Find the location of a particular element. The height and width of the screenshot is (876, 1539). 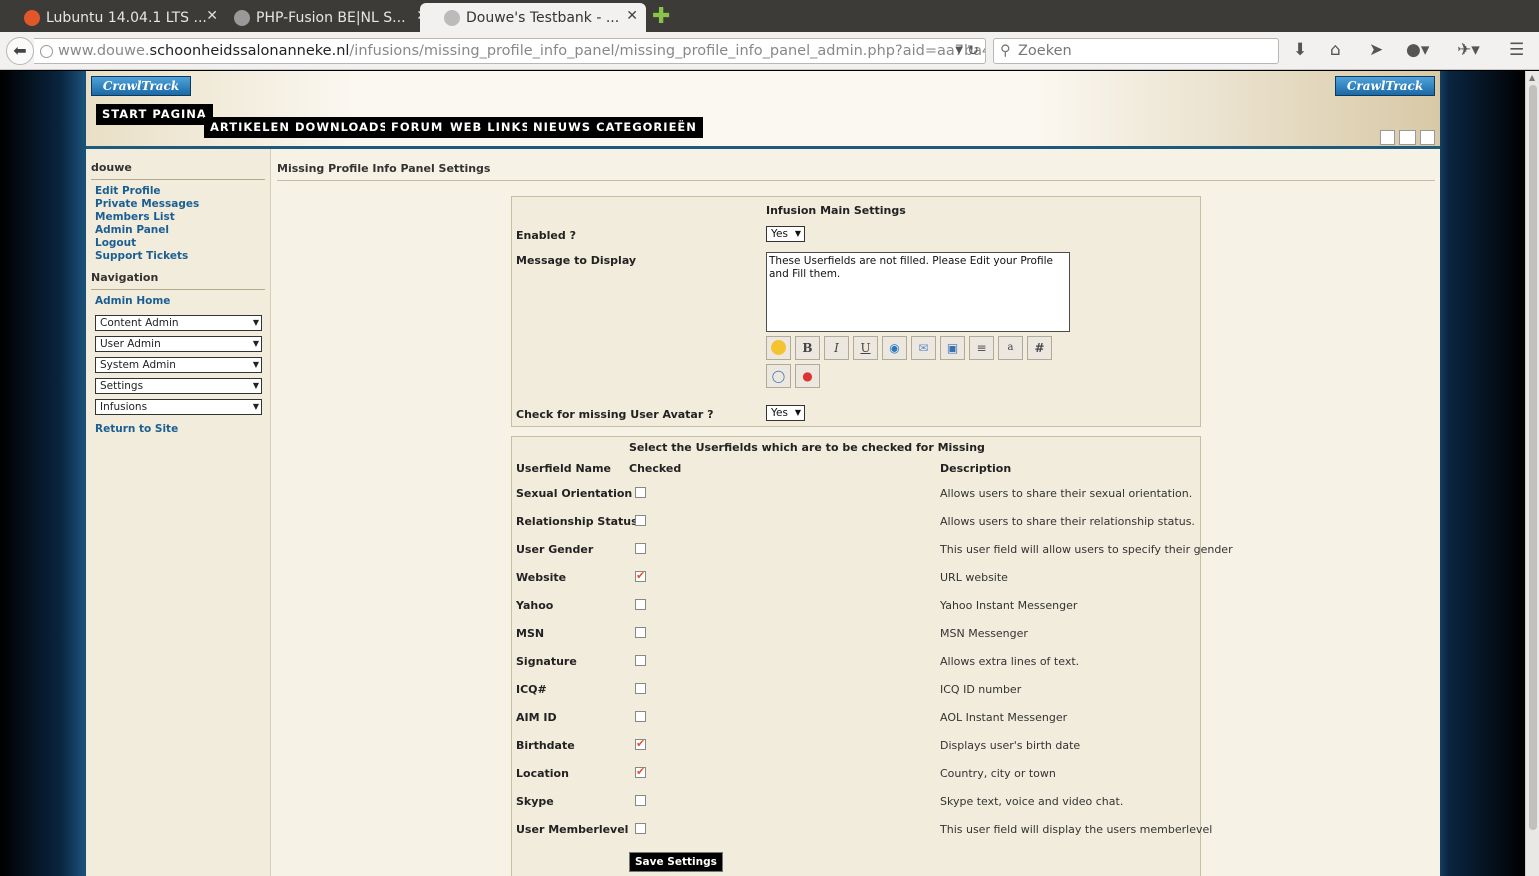

italic-icon: I is located at coordinates (836, 348).